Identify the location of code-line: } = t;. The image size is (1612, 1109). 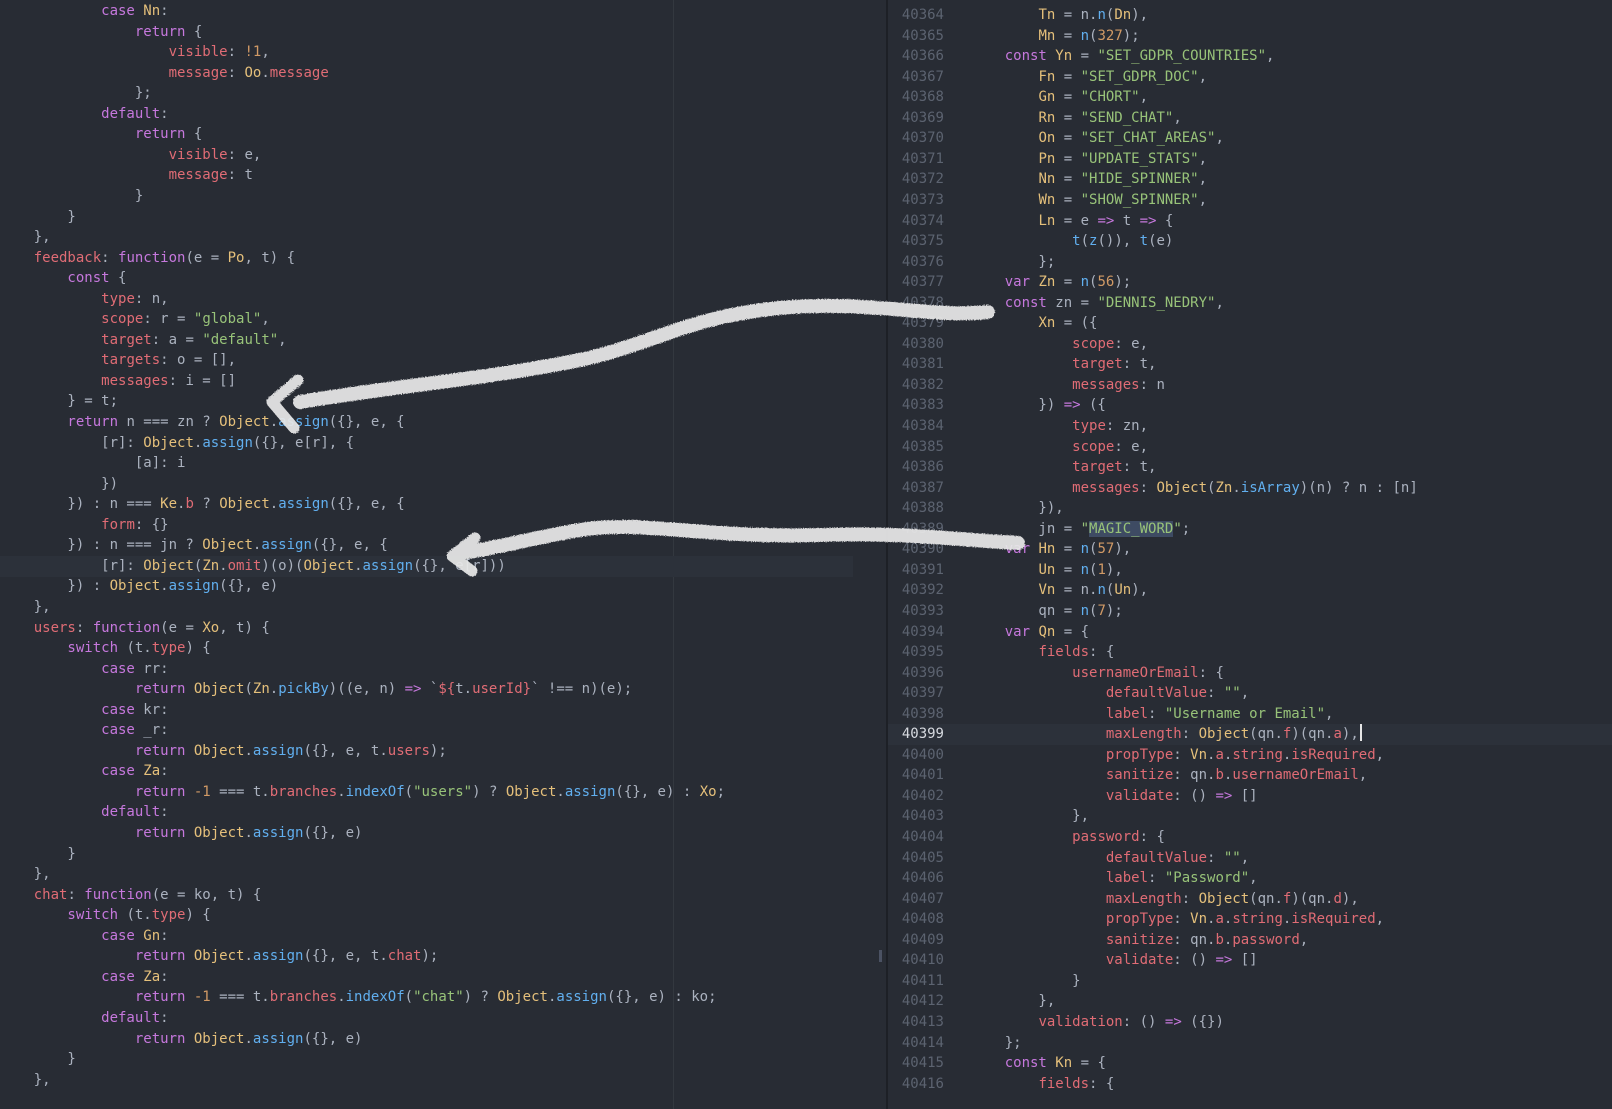
(443, 401).